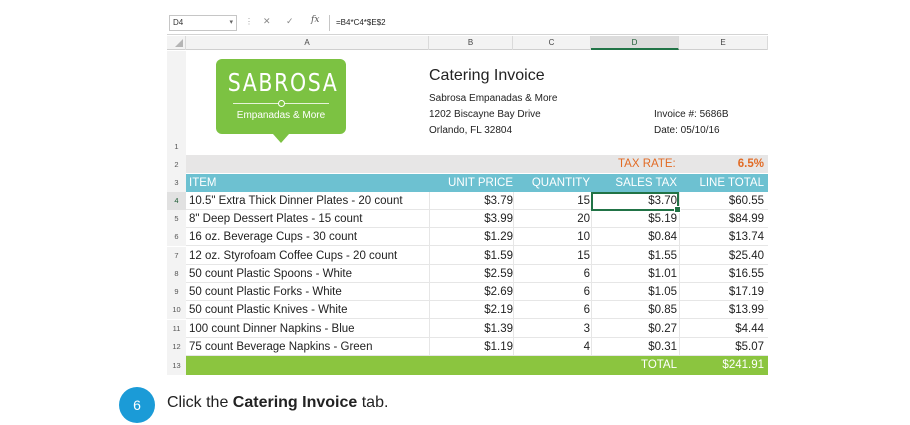 Image resolution: width=910 pixels, height=425 pixels. I want to click on column-header-d: D, so click(635, 43).